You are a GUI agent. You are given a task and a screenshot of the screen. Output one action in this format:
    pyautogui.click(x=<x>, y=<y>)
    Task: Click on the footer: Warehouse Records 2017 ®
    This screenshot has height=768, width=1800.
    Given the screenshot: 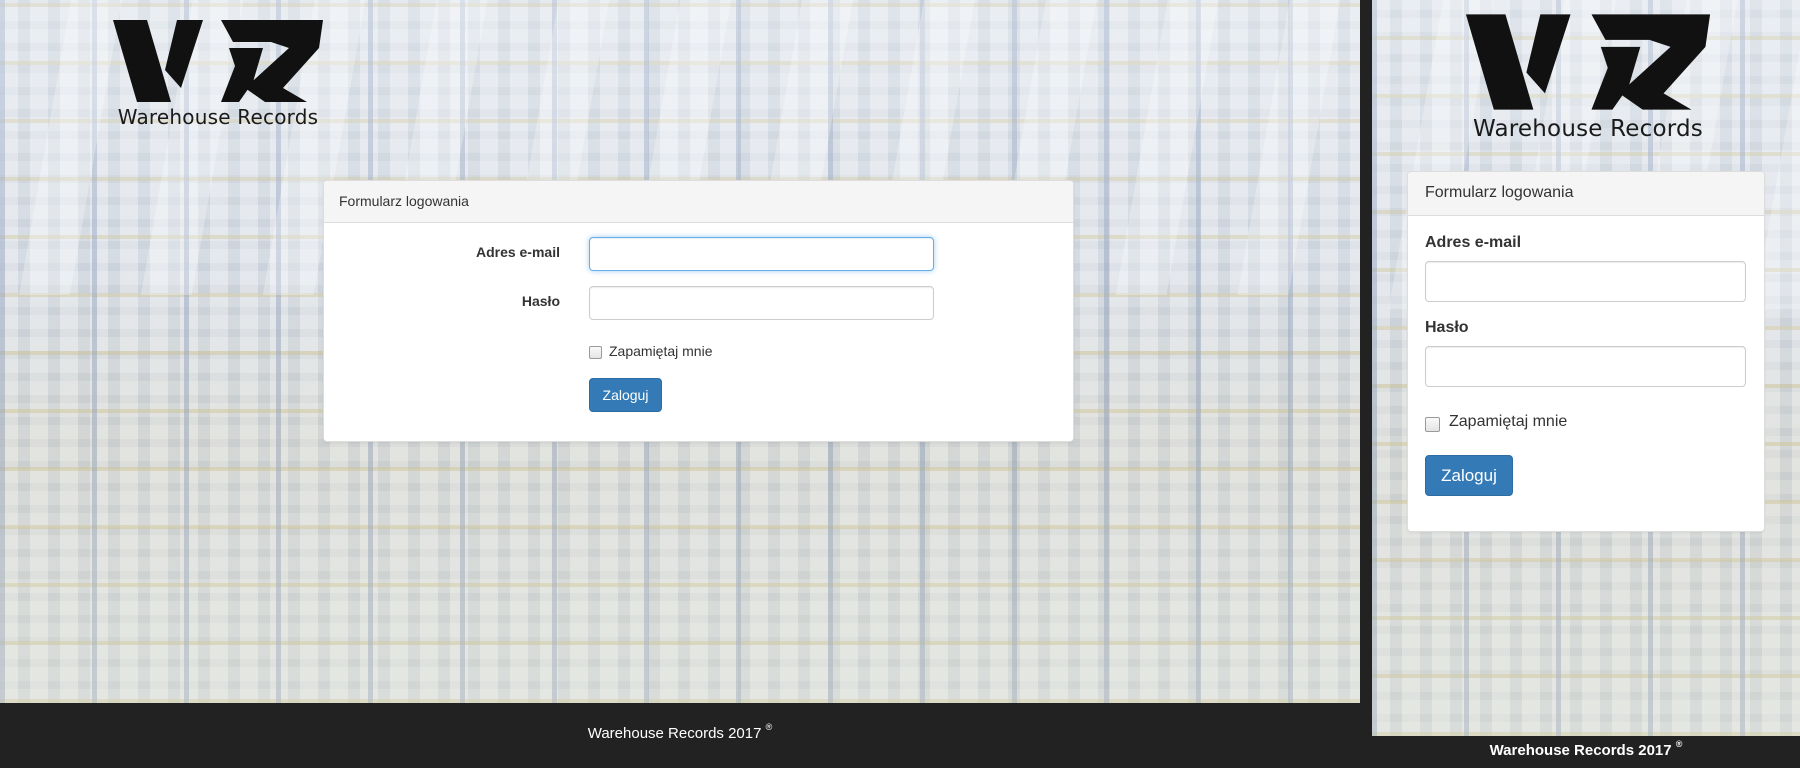 What is the action you would take?
    pyautogui.click(x=680, y=735)
    